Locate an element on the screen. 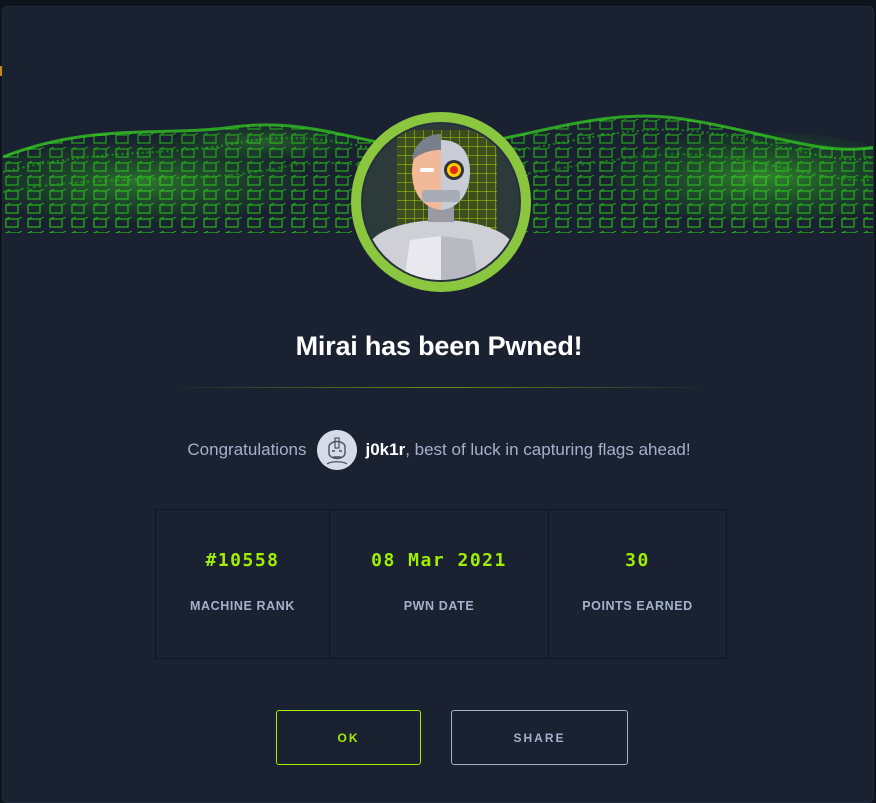 The image size is (876, 803). page-title: Mirai has been Pwned! is located at coordinates (439, 346).